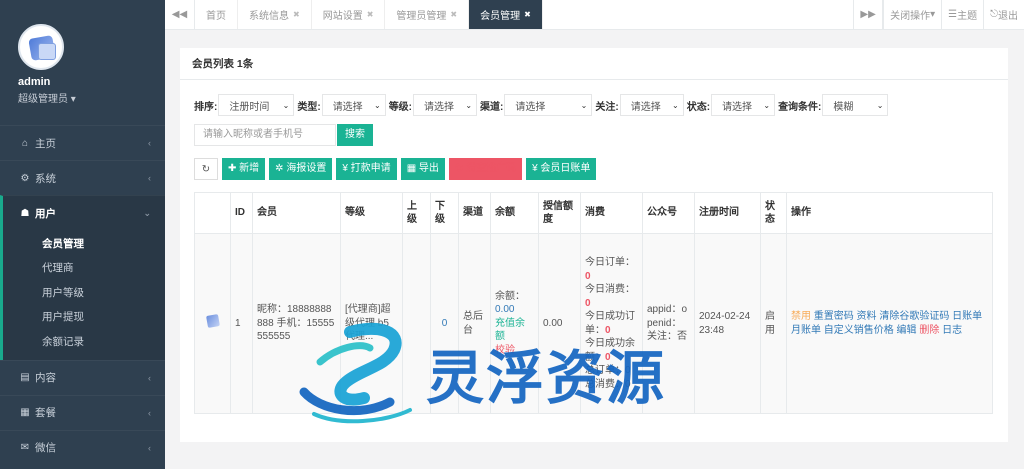 This screenshot has width=1024, height=469. I want to click on home-icon: ⌂, so click(25, 143).